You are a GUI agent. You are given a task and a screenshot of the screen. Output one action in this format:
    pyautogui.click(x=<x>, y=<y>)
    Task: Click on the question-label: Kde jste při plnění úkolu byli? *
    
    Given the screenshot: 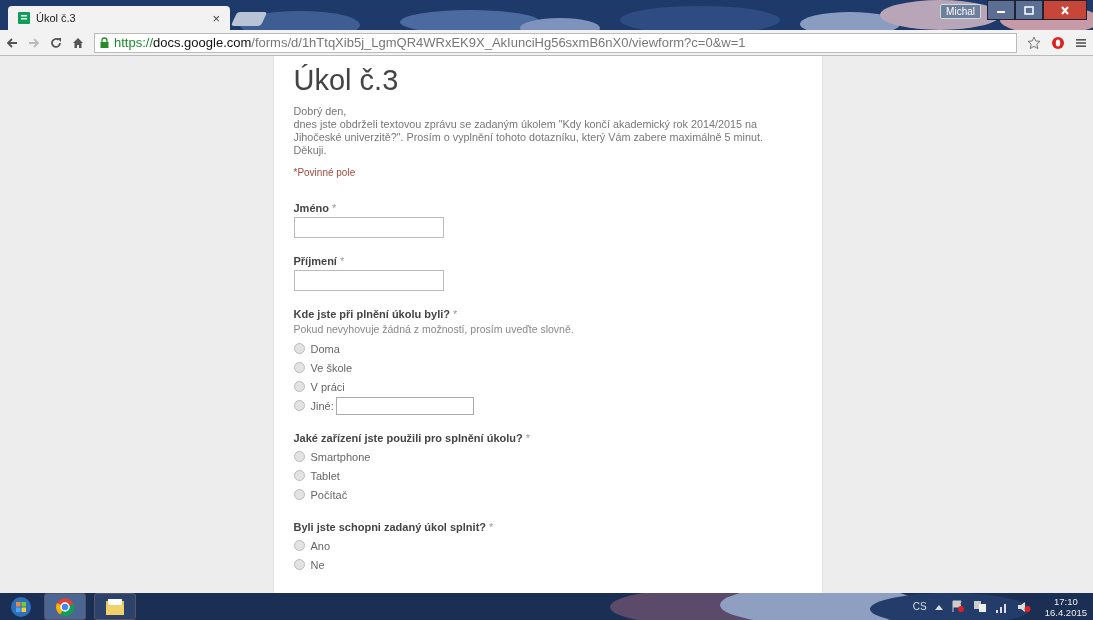 What is the action you would take?
    pyautogui.click(x=376, y=314)
    